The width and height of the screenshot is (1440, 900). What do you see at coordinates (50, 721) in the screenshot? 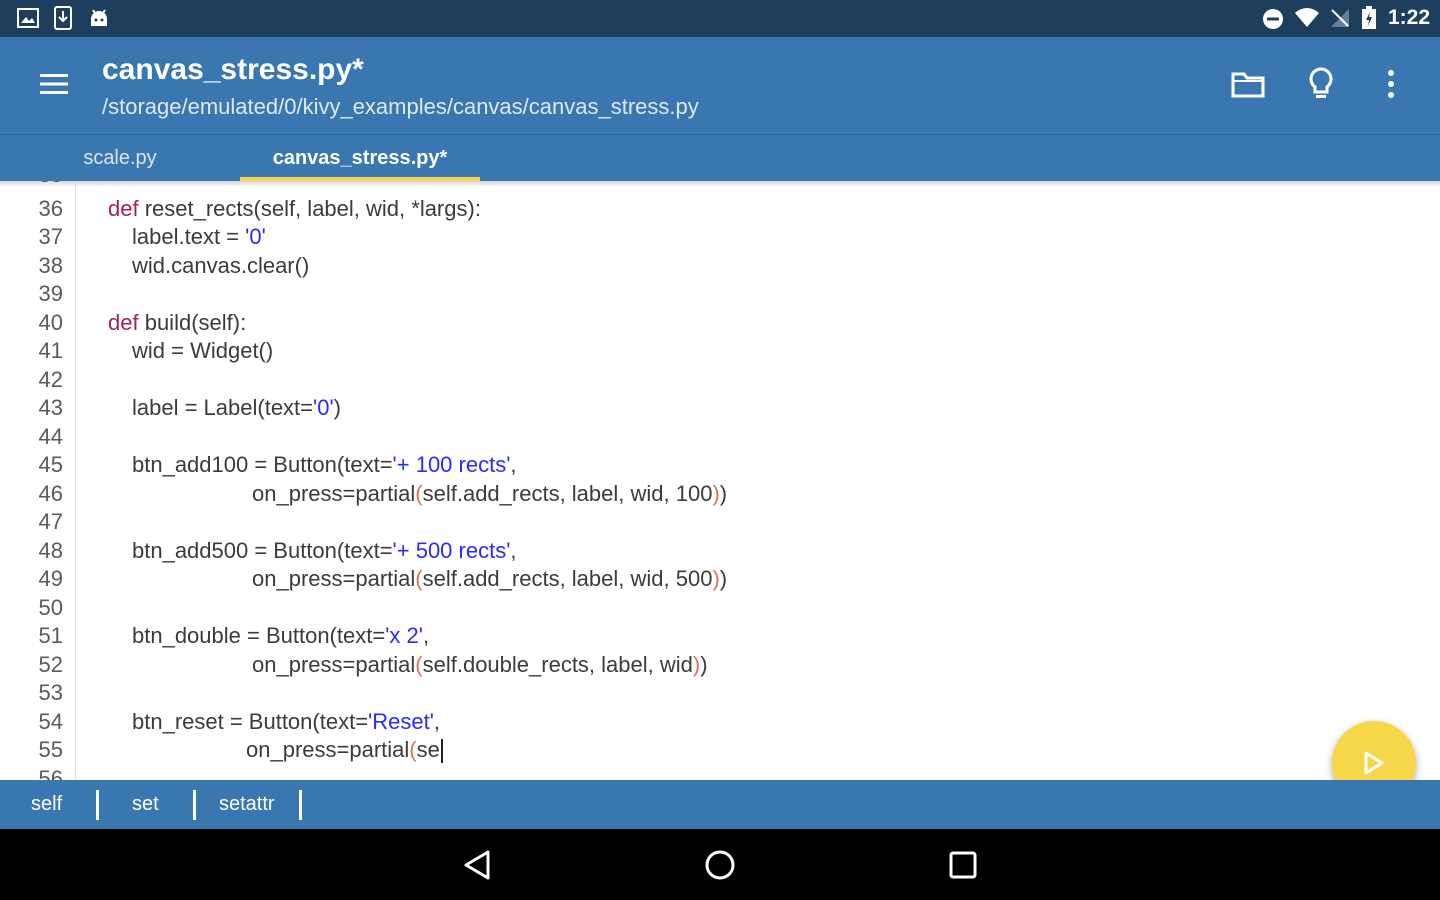
I see `line-number: 54` at bounding box center [50, 721].